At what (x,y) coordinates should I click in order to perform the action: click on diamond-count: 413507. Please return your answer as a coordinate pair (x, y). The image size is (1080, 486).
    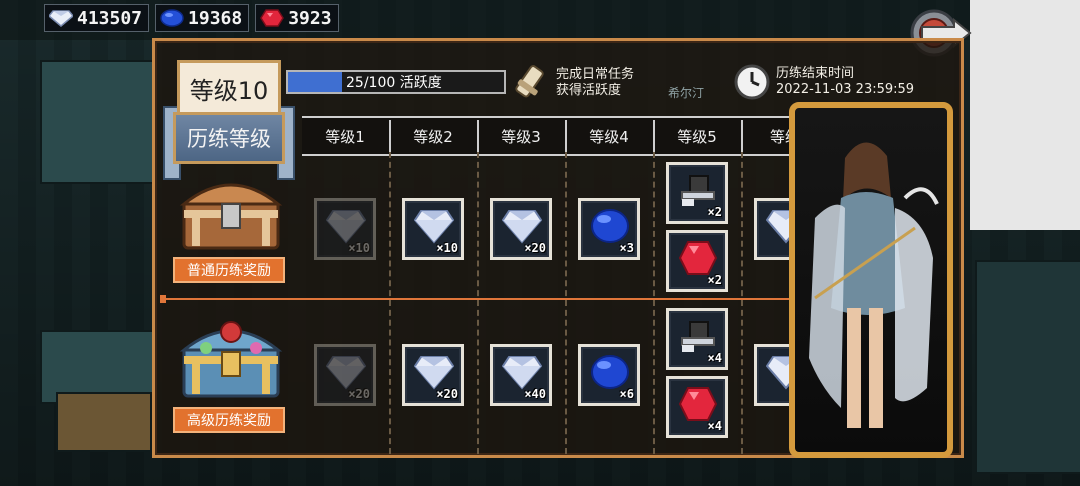
    Looking at the image, I should click on (110, 18).